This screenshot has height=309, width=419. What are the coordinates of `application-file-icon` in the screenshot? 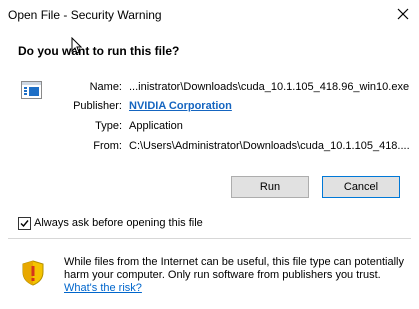 It's located at (31, 90).